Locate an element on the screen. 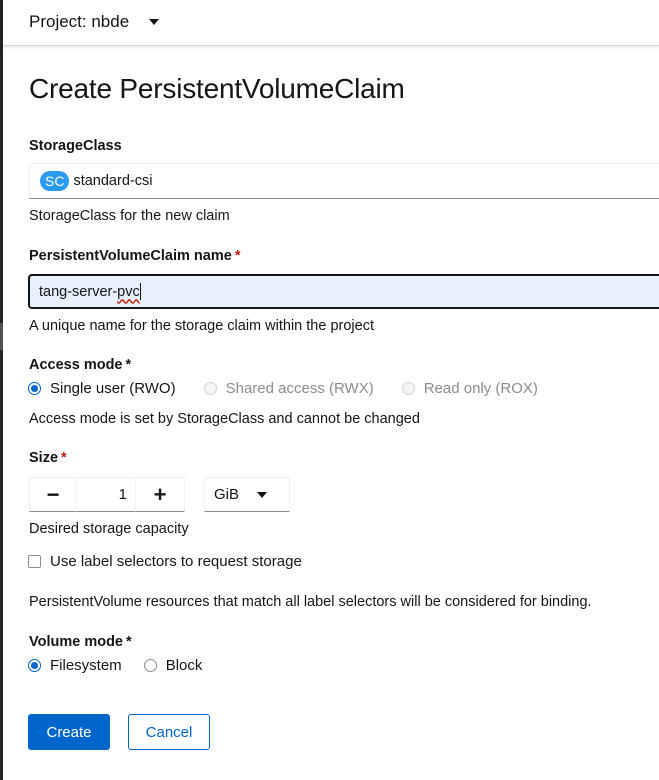  volume-mode-filesystem-label: Filesystem is located at coordinates (86, 665).